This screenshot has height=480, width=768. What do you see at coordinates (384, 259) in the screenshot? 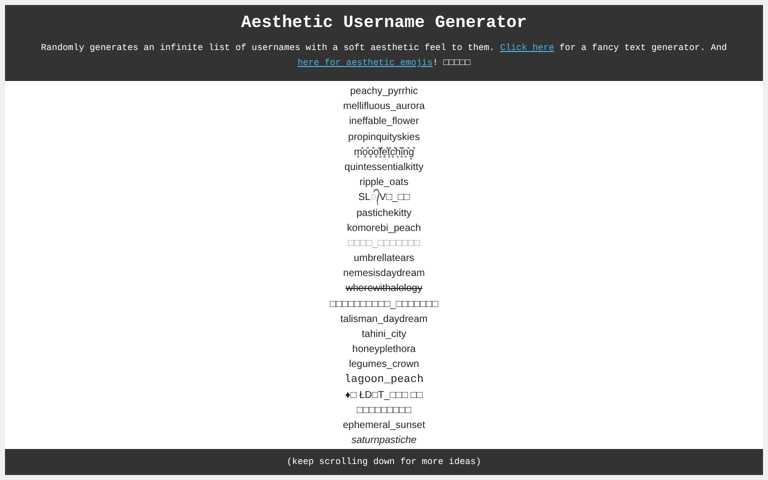
I see `username-text: umbrellatears` at bounding box center [384, 259].